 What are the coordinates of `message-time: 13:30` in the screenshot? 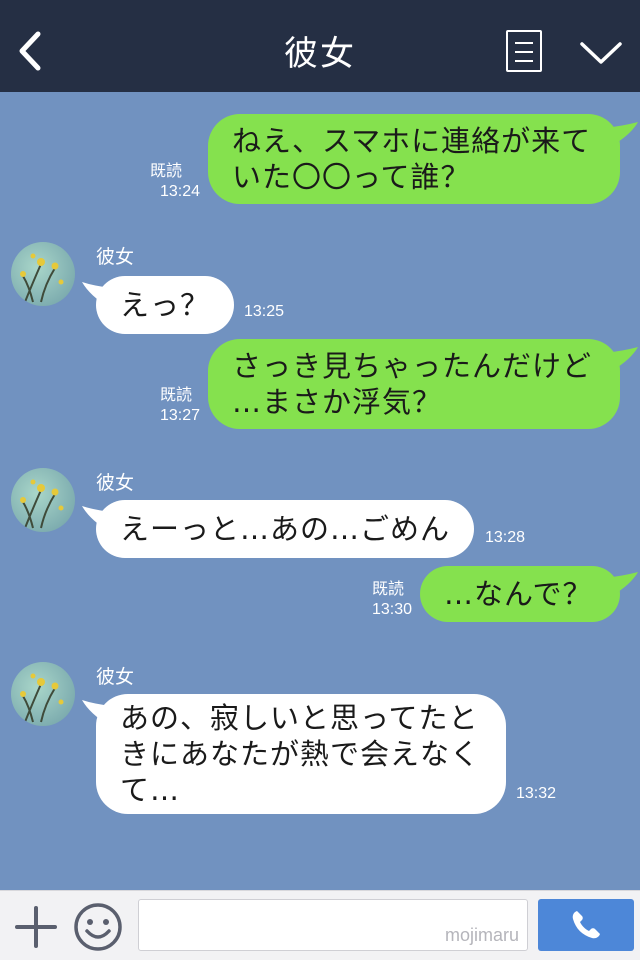 It's located at (392, 609).